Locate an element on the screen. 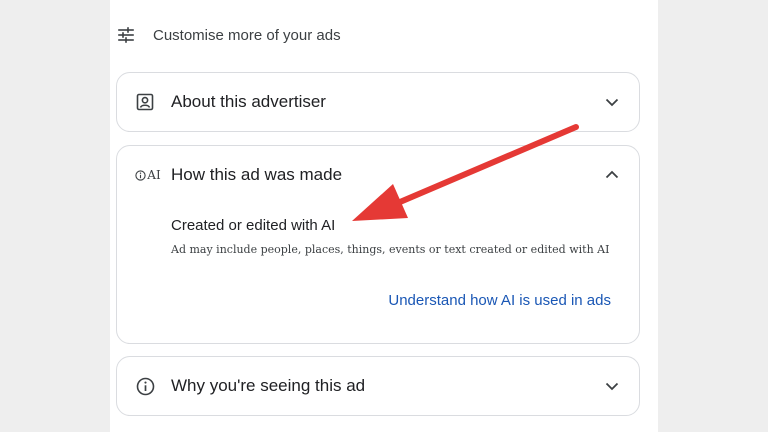 The image size is (768, 432). tune-sliders-icon is located at coordinates (126, 35).